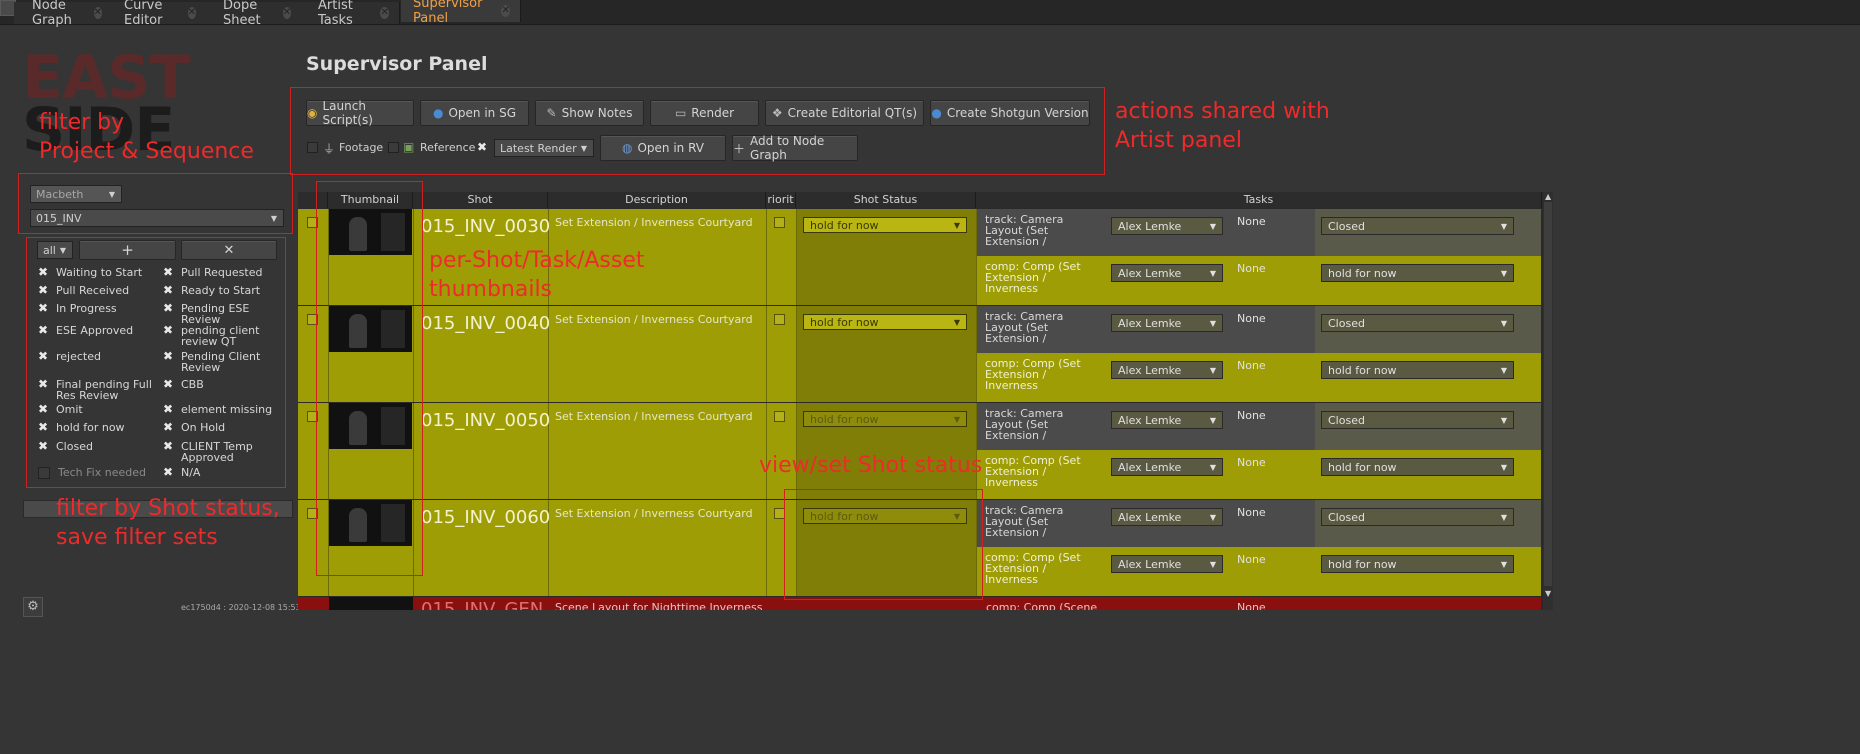  What do you see at coordinates (1259, 200) in the screenshot?
I see `column-header-tasks: Tasks` at bounding box center [1259, 200].